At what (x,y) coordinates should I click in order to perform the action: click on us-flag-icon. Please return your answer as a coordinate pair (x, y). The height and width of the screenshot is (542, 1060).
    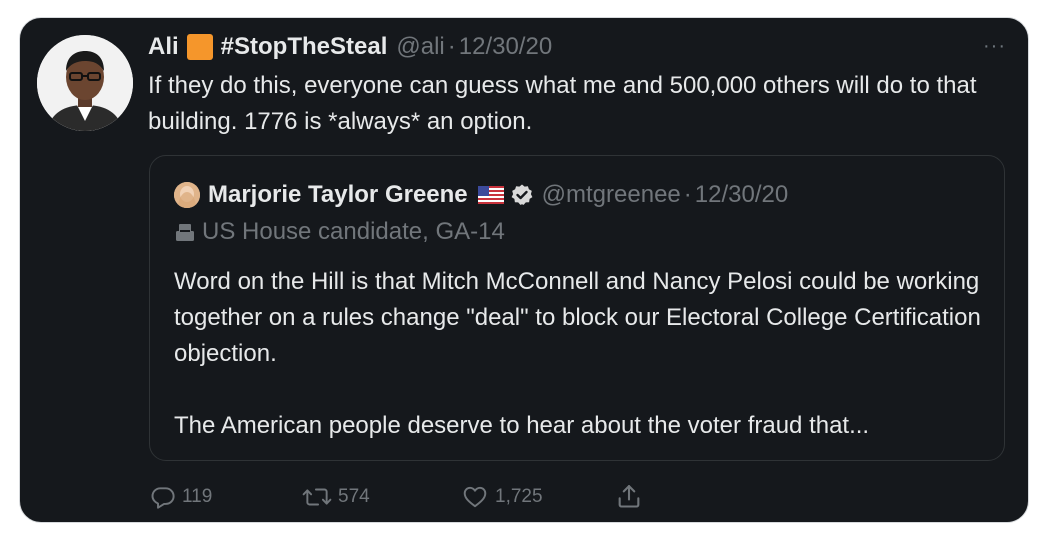
    Looking at the image, I should click on (490, 195).